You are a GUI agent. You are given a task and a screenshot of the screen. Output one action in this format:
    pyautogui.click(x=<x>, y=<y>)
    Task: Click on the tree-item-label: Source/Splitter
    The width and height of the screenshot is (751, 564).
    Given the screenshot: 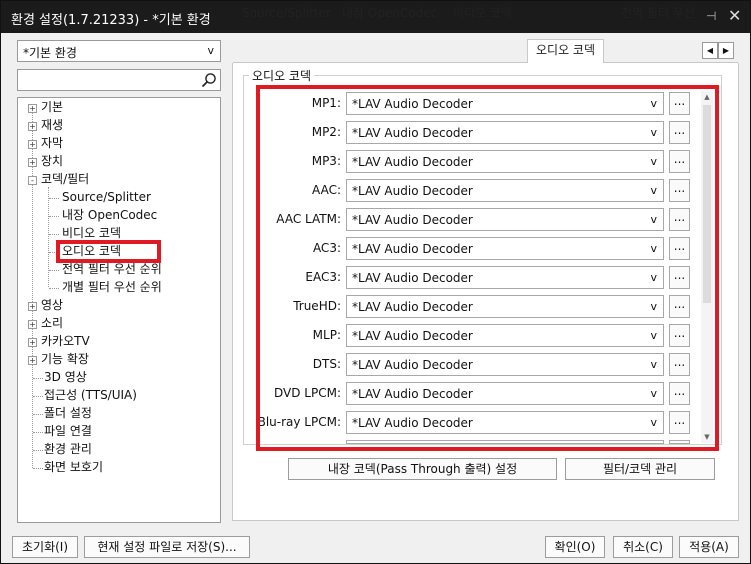 What is the action you would take?
    pyautogui.click(x=106, y=197)
    